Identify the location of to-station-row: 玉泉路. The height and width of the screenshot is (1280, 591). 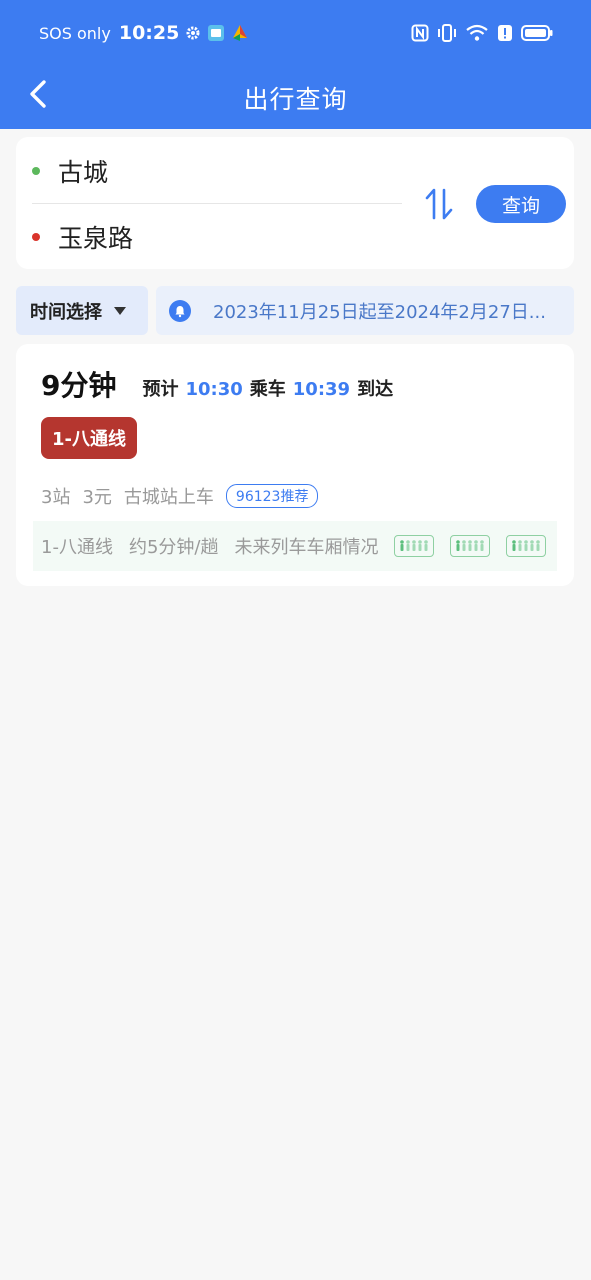
(82, 237).